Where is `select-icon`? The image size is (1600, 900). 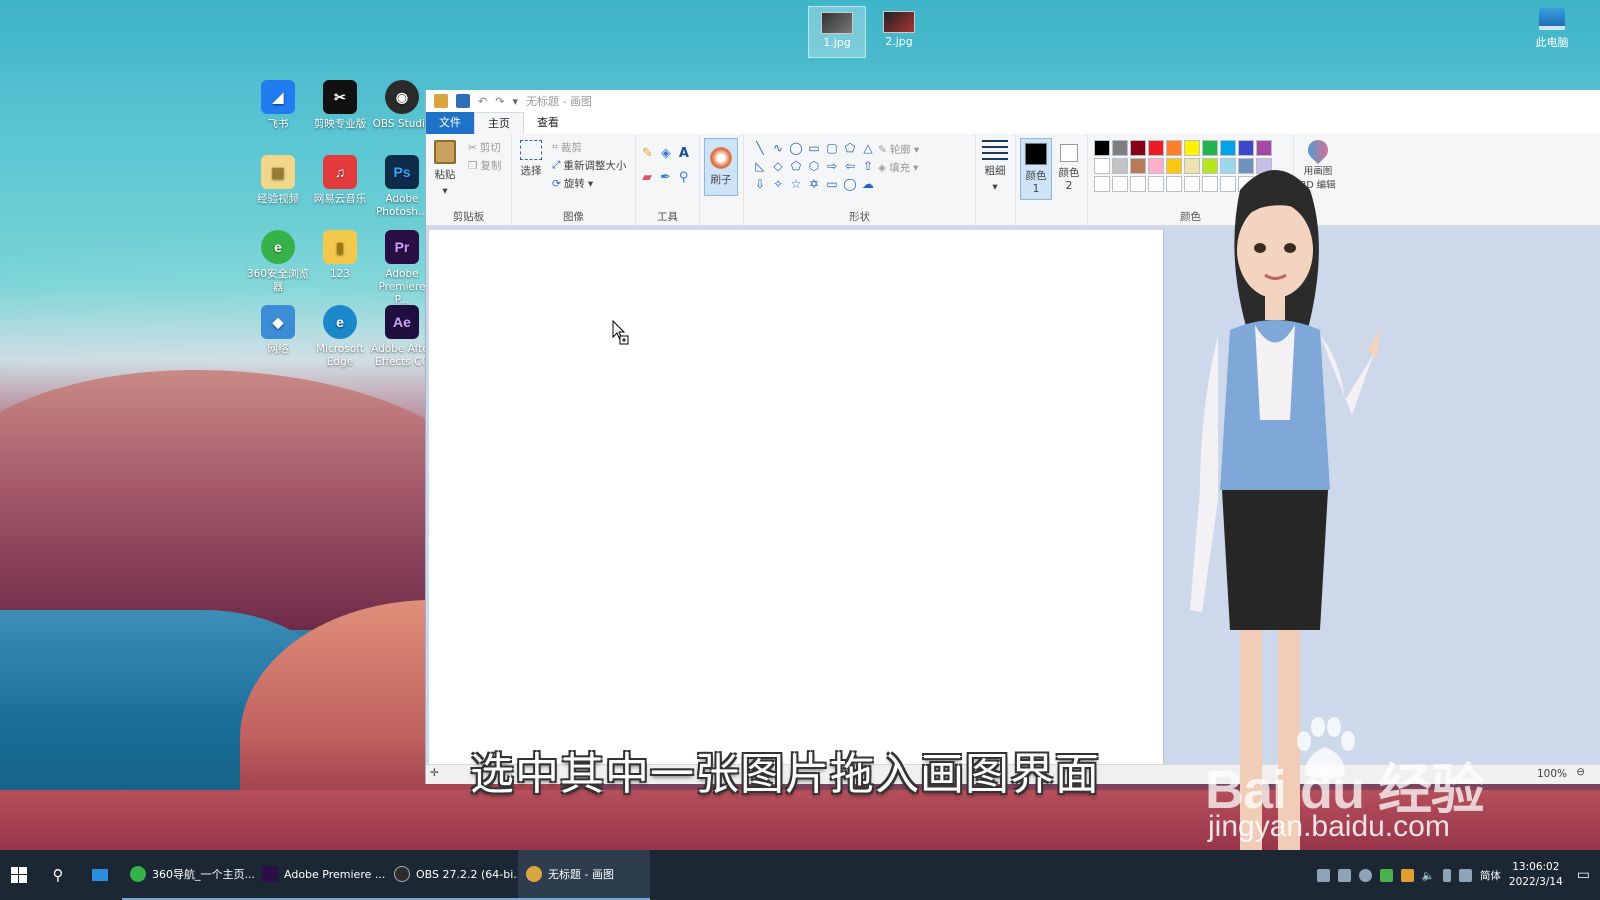 select-icon is located at coordinates (531, 150).